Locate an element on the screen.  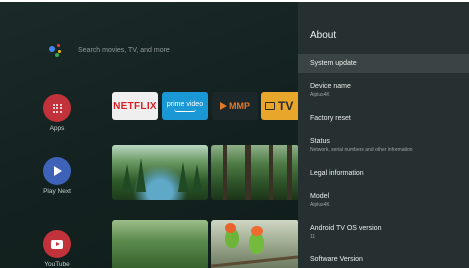
menu-item-software-version: Software Version is located at coordinates (383, 260).